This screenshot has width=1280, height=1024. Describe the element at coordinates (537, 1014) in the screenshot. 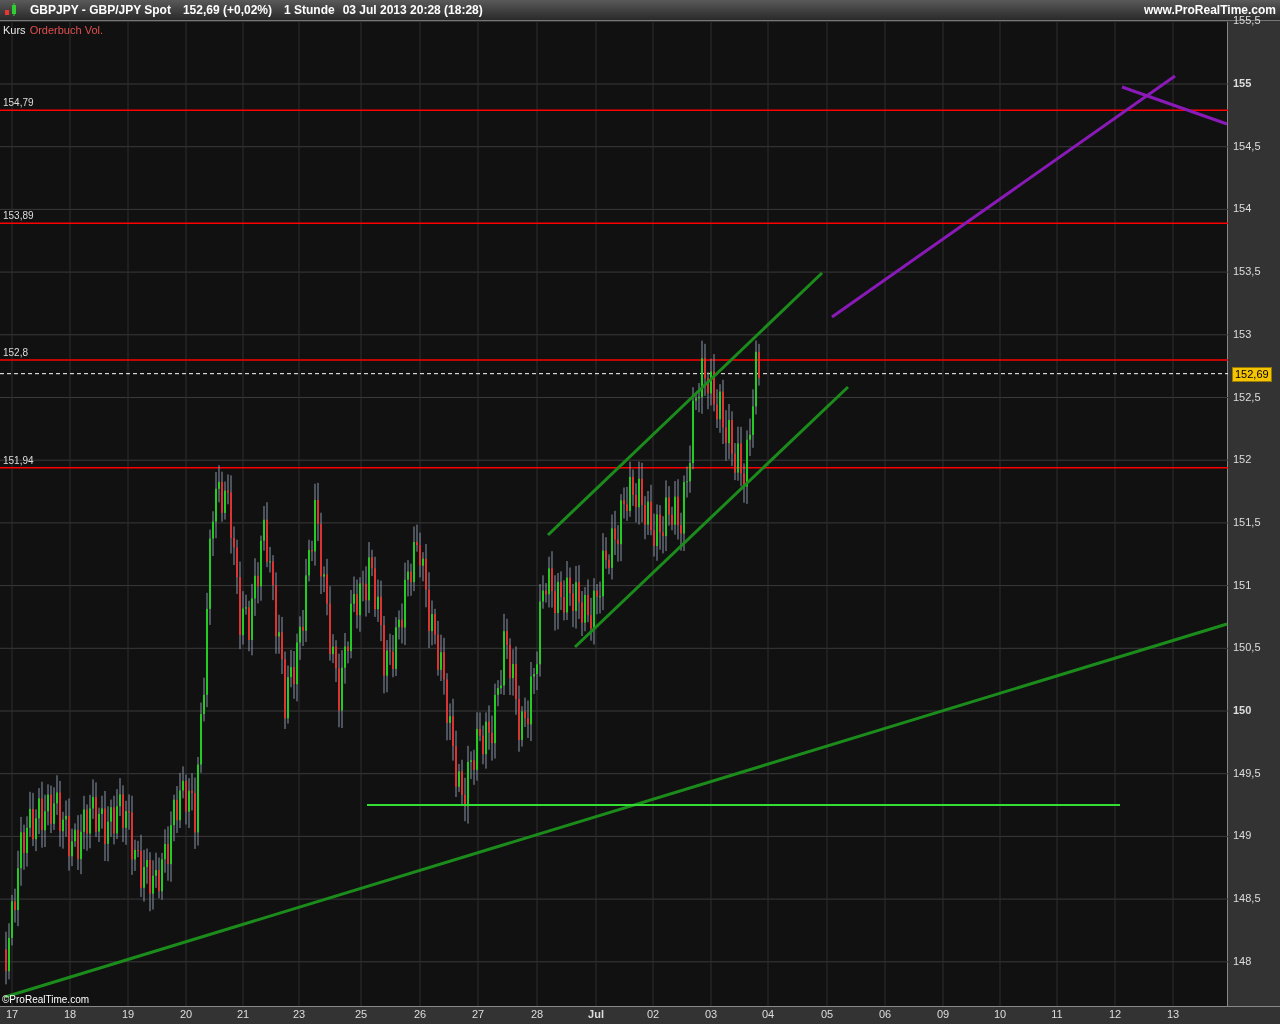

I see `axis-label: 28` at that location.